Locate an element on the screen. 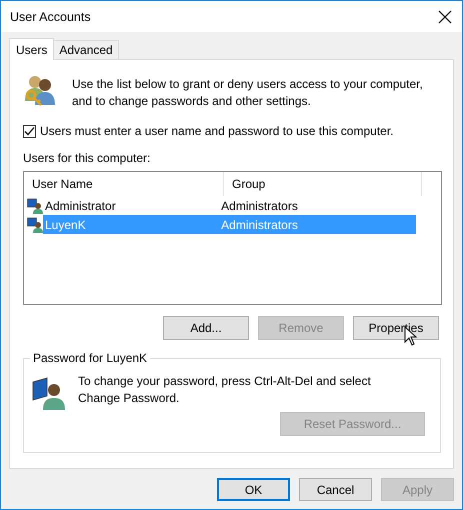 This screenshot has width=463, height=510. password-help-text: To change your password, press Ctrl-Alt-Del and select Change Password. is located at coordinates (225, 390).